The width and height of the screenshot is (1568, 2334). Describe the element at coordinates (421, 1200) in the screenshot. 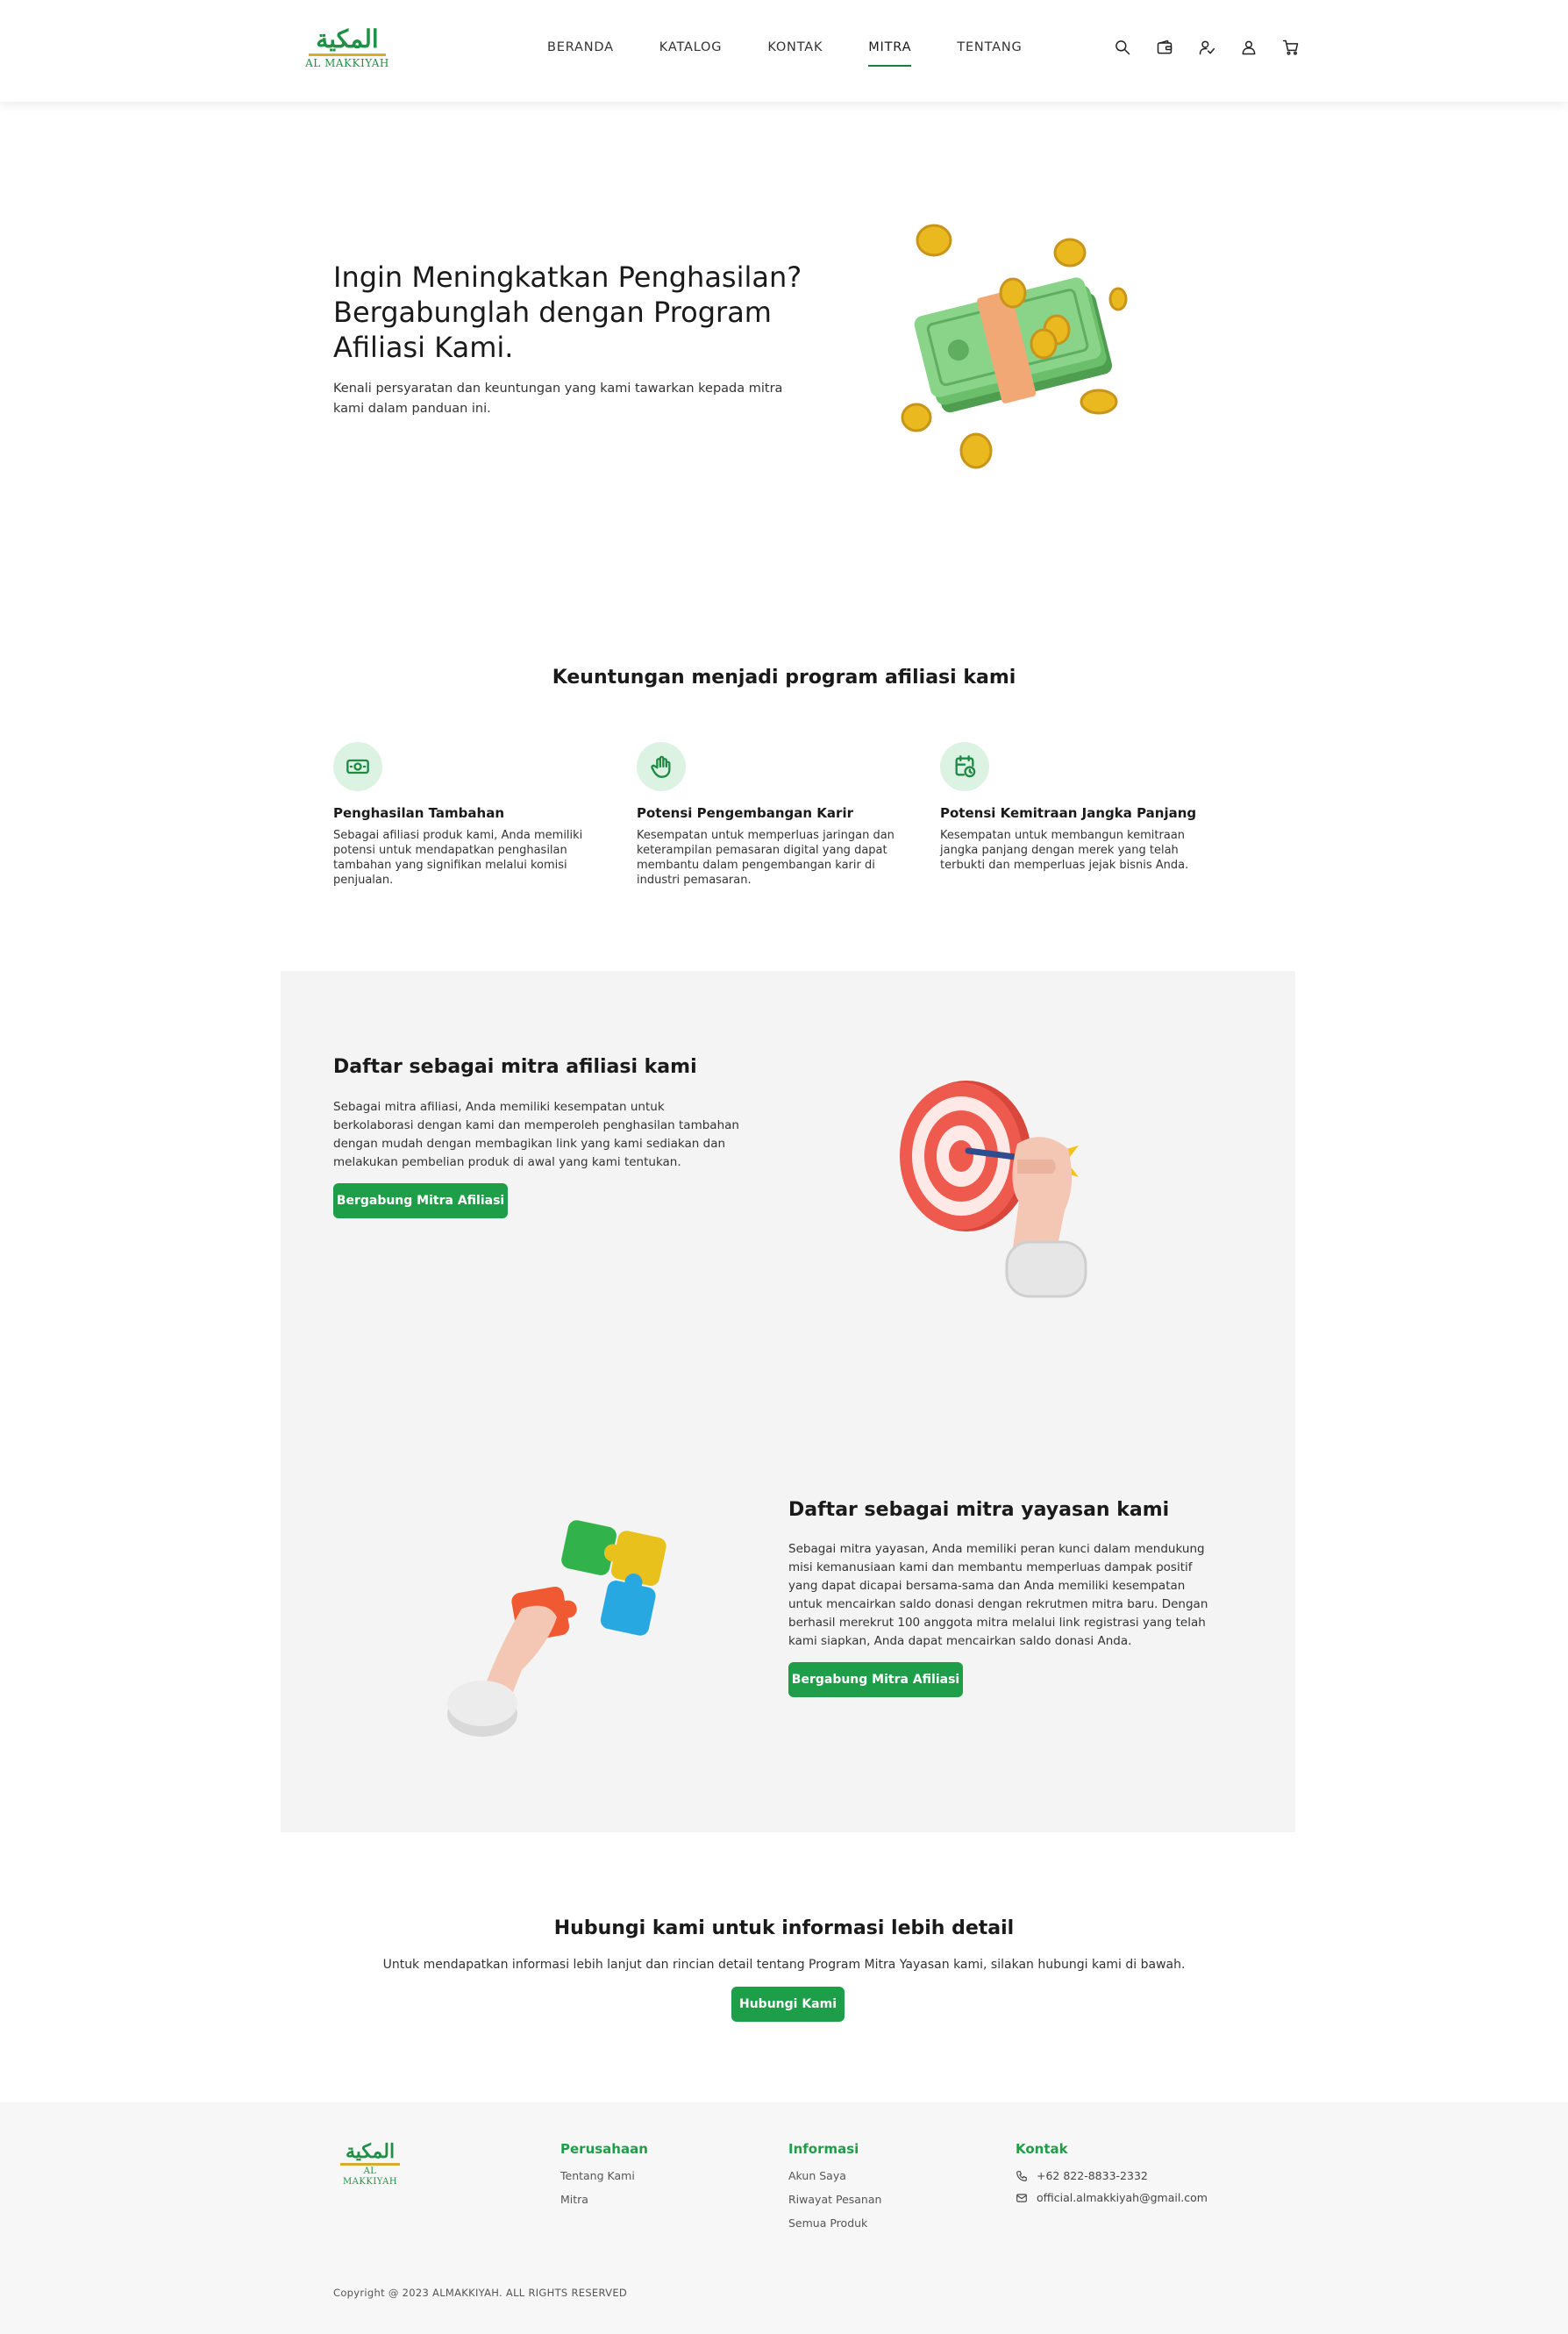

I see `join-affiliate-button: Bergabung Mitra Afiliasi` at that location.